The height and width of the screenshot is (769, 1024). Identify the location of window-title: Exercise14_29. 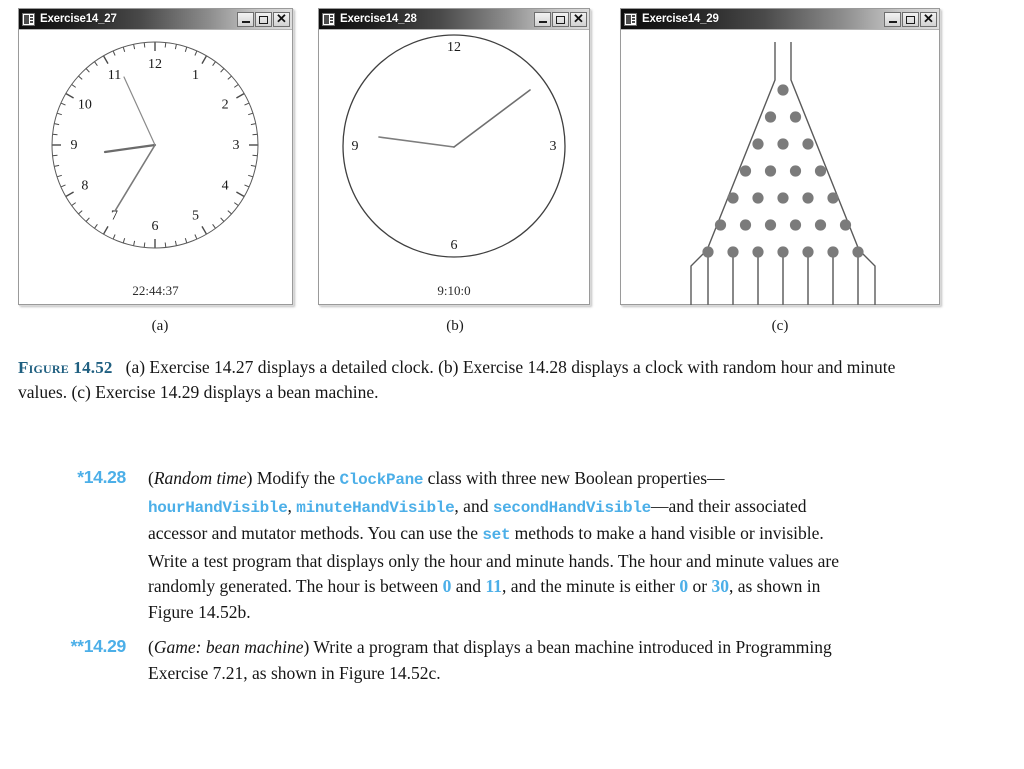
(680, 19).